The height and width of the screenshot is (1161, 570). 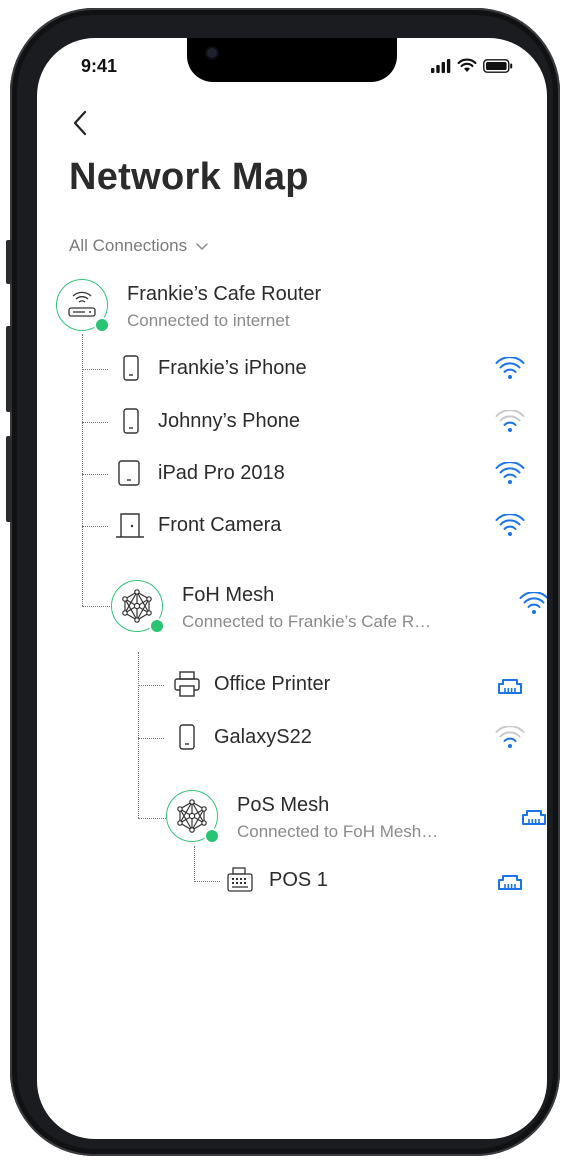 What do you see at coordinates (229, 421) in the screenshot?
I see `device-name: Johnny’s Phone` at bounding box center [229, 421].